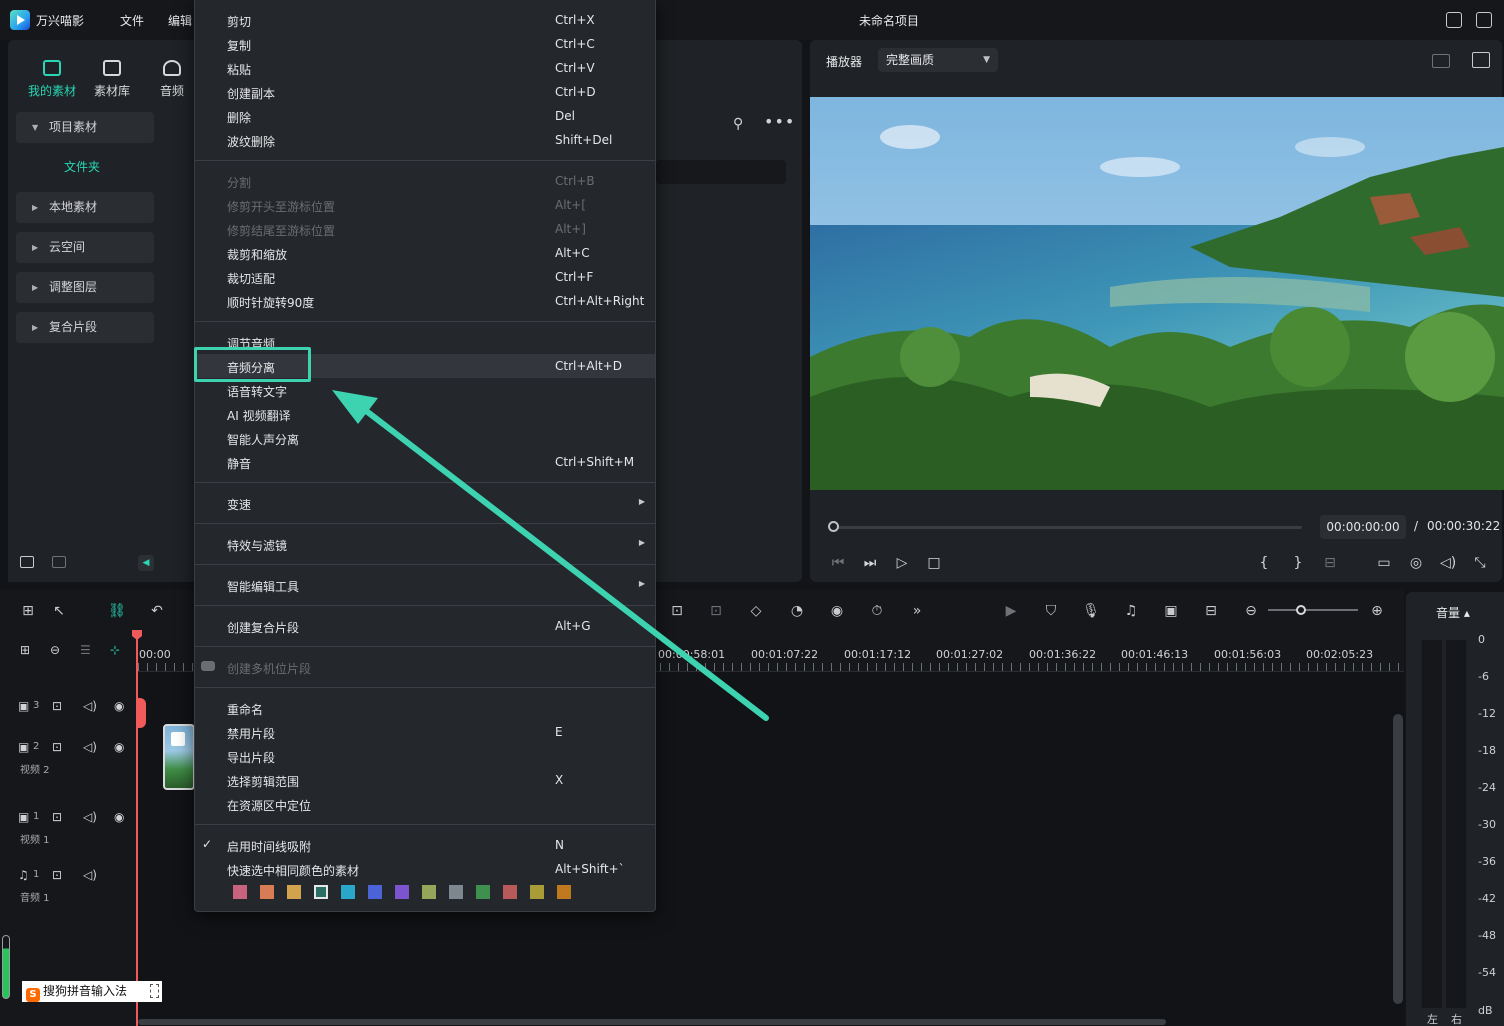 This screenshot has width=1504, height=1026. What do you see at coordinates (1453, 612) in the screenshot?
I see `volume-meter-title: 音量 ▴` at bounding box center [1453, 612].